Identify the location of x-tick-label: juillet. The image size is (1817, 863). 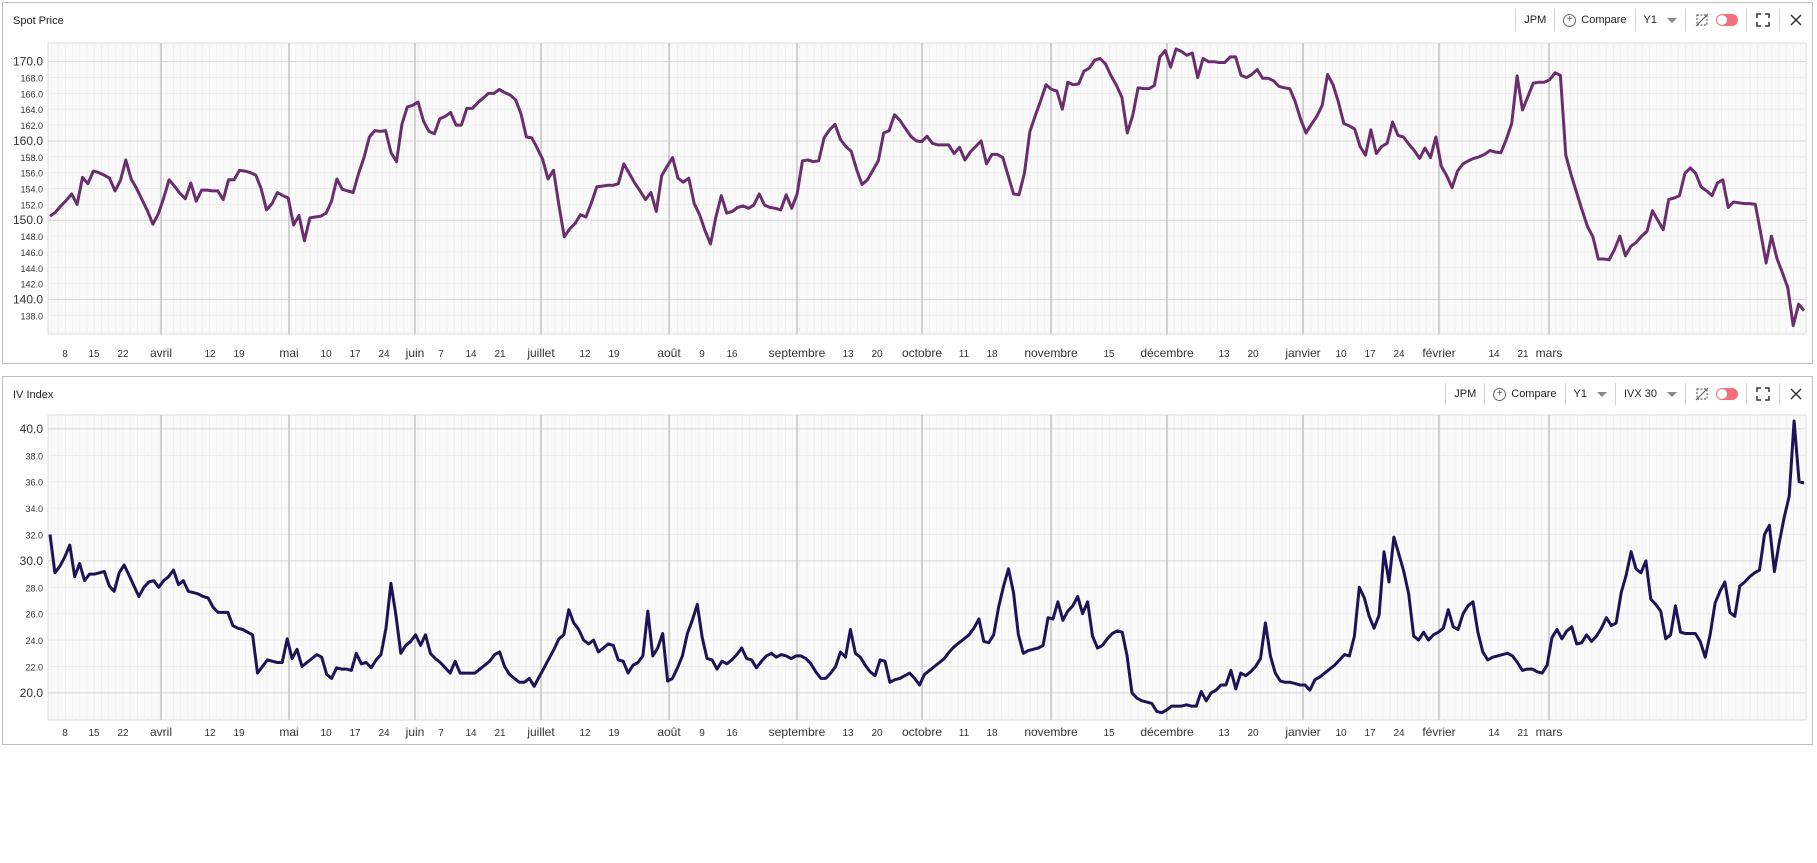
(540, 732).